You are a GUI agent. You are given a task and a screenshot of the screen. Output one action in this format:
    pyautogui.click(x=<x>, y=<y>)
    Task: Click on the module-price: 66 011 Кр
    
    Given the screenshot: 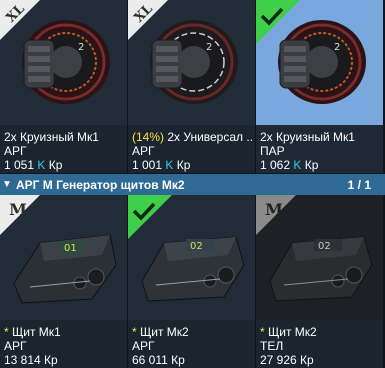 What is the action you would take?
    pyautogui.click(x=158, y=360)
    